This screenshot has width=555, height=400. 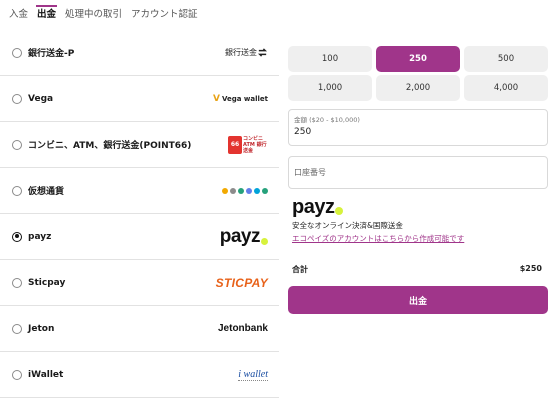 I want to click on method-label: payz, so click(x=40, y=236).